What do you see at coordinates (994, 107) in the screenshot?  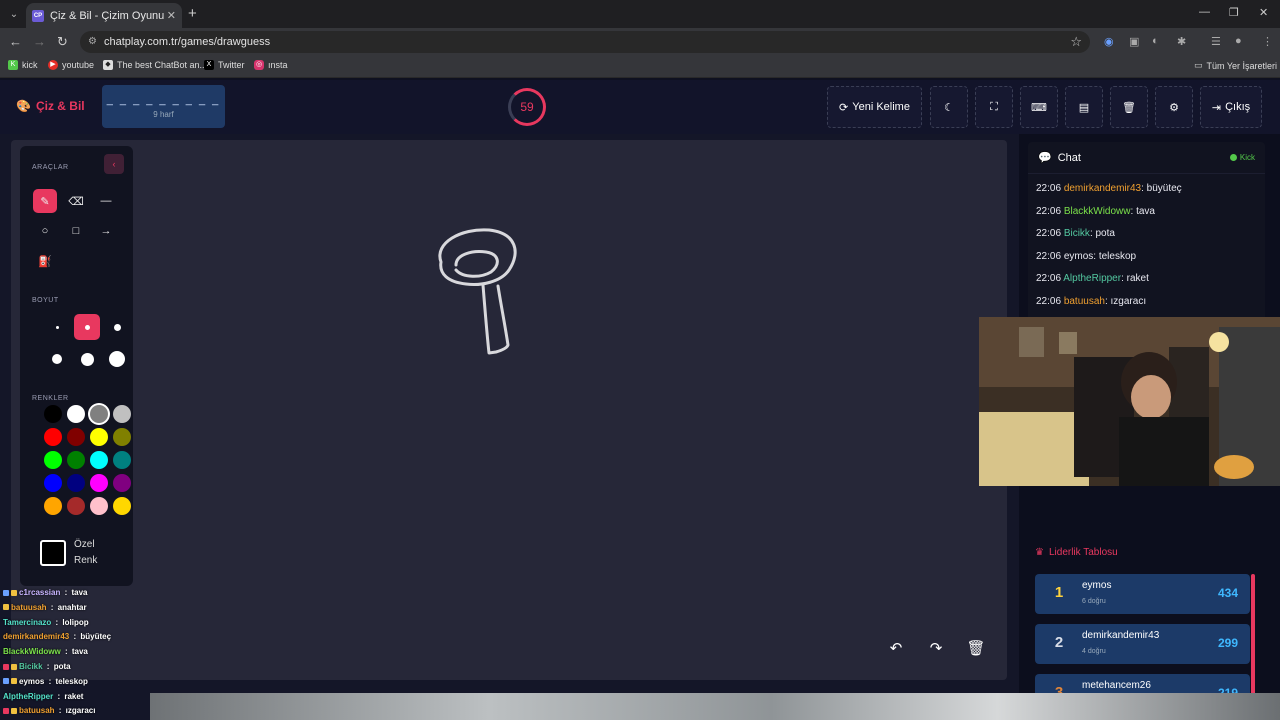 I see `fullscreen-button: ⛶` at bounding box center [994, 107].